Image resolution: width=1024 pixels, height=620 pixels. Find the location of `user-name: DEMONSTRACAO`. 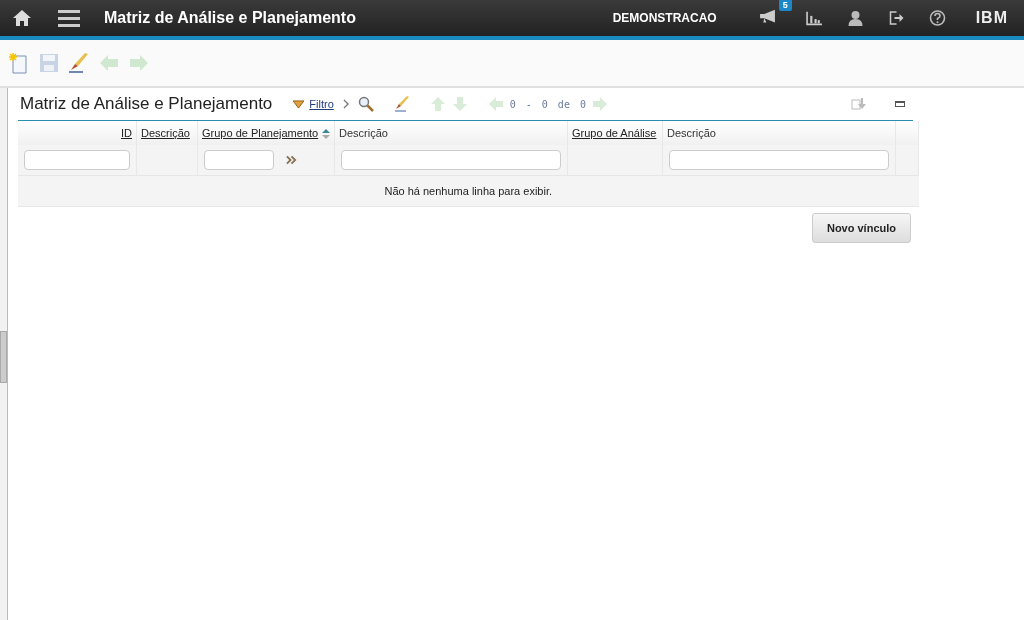

user-name: DEMONSTRACAO is located at coordinates (664, 18).